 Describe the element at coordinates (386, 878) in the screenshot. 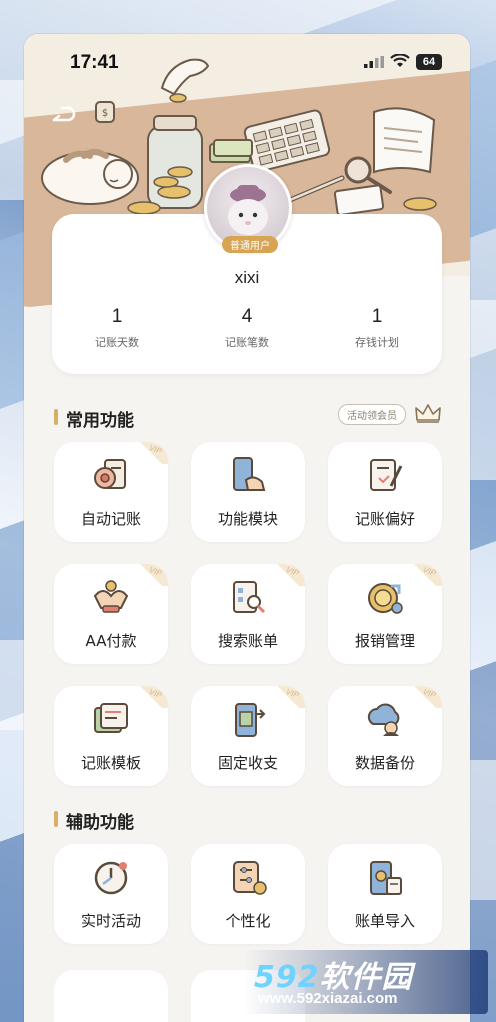

I see `bill-import-icon` at that location.